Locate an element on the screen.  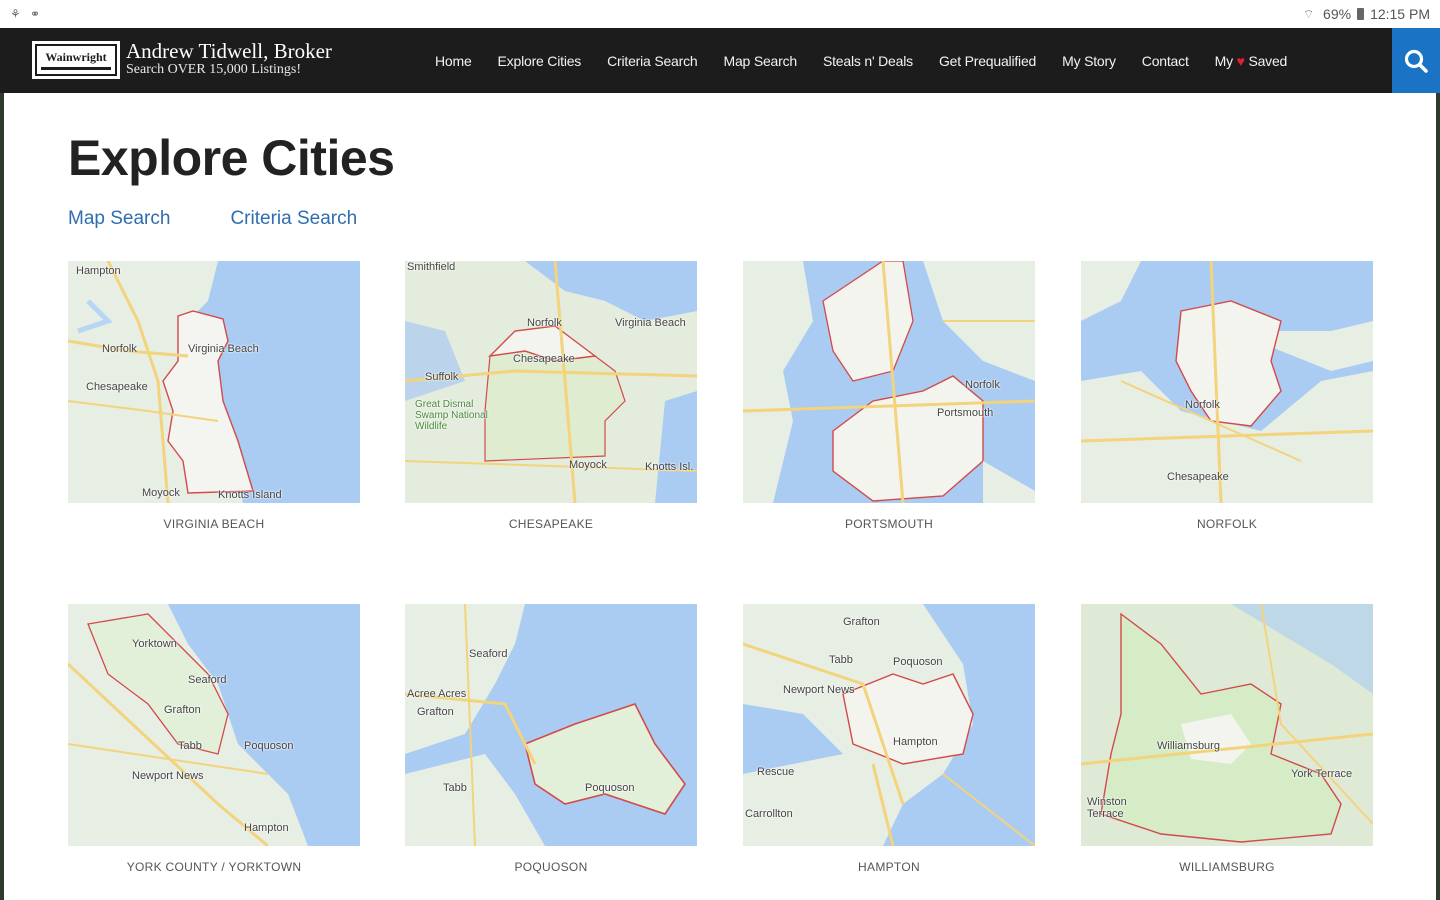
city-map: Norfolk Portsmouth is located at coordinates (889, 382).